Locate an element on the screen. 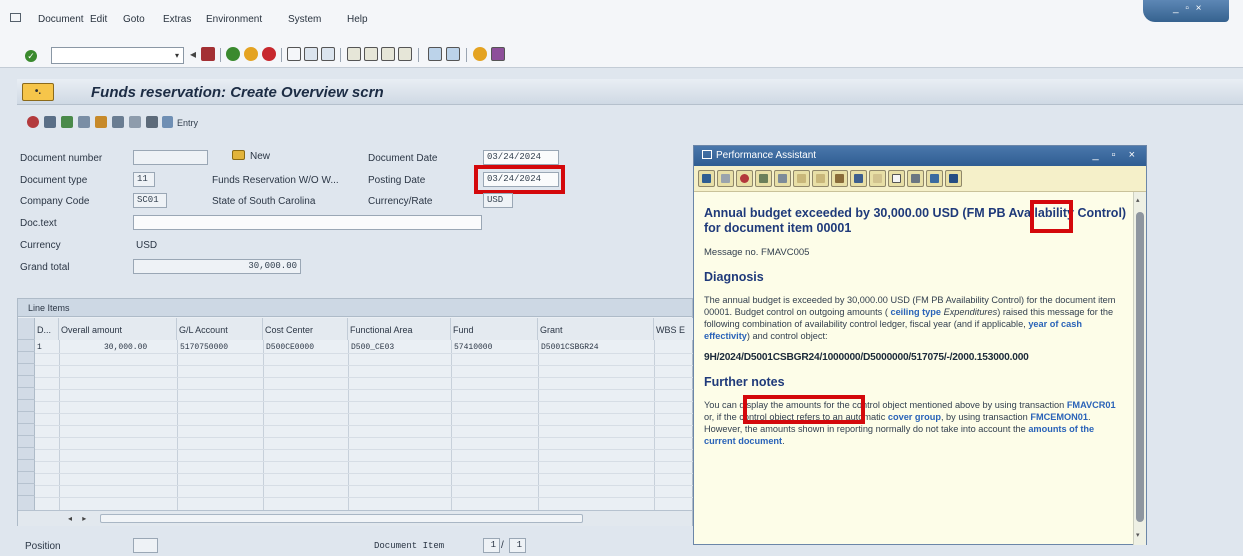 The width and height of the screenshot is (1243, 556). menu-edit: Edit is located at coordinates (98, 19).